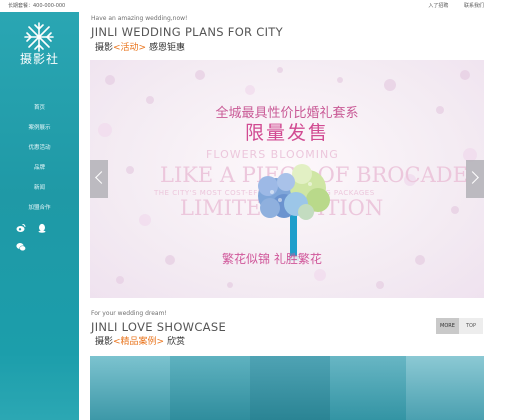 The height and width of the screenshot is (420, 530). Describe the element at coordinates (21, 244) in the screenshot. I see `wechat-icon` at that location.